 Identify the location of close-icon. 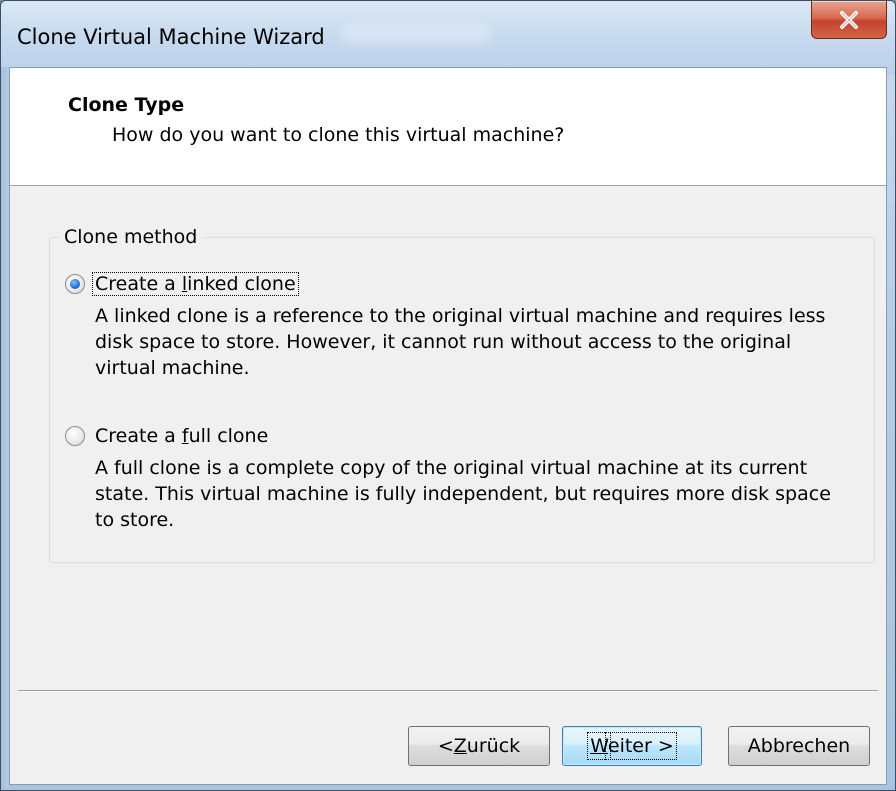
(849, 19).